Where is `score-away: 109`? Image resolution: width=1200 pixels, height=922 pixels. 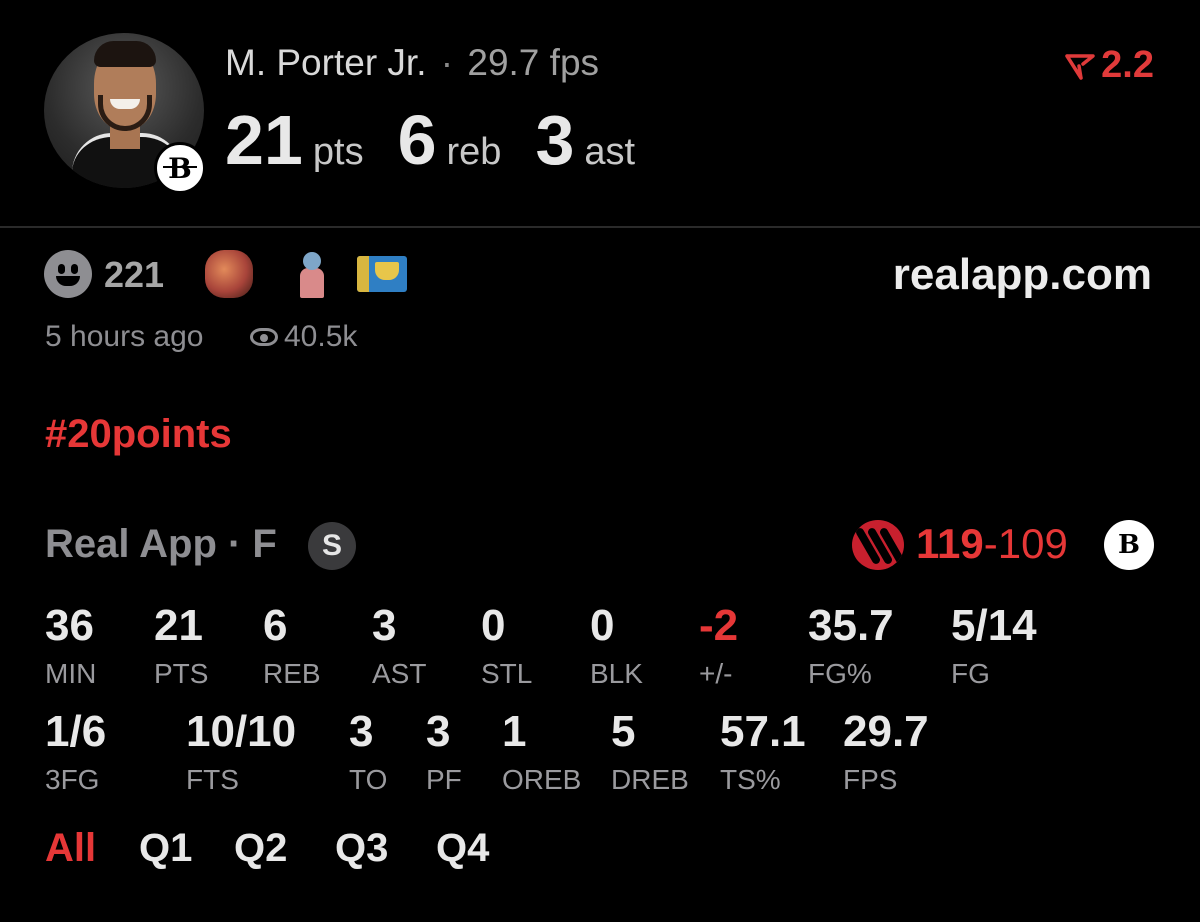 score-away: 109 is located at coordinates (1032, 543).